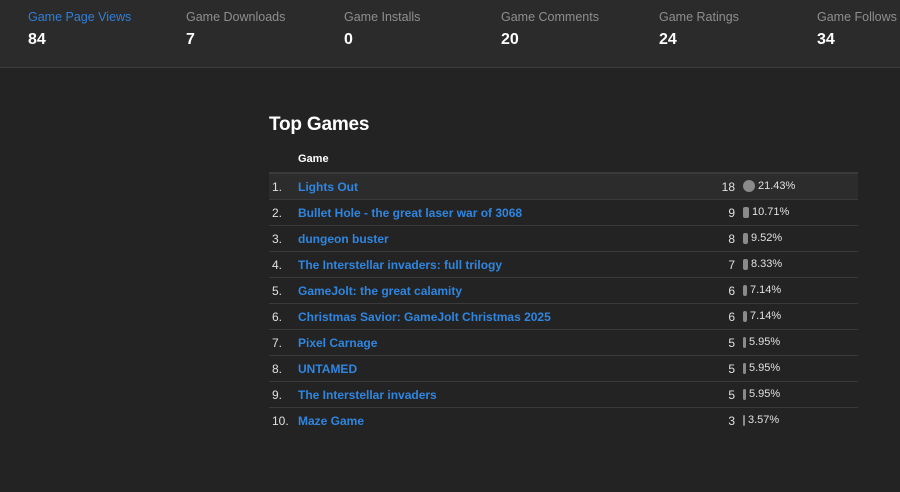 This screenshot has width=900, height=492. I want to click on row-percent: 10.71%, so click(771, 212).